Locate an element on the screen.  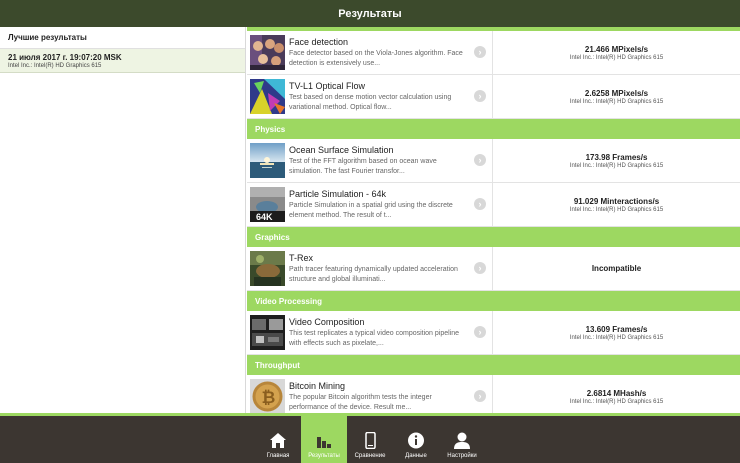
tab-results: Результаты is located at coordinates (324, 439).